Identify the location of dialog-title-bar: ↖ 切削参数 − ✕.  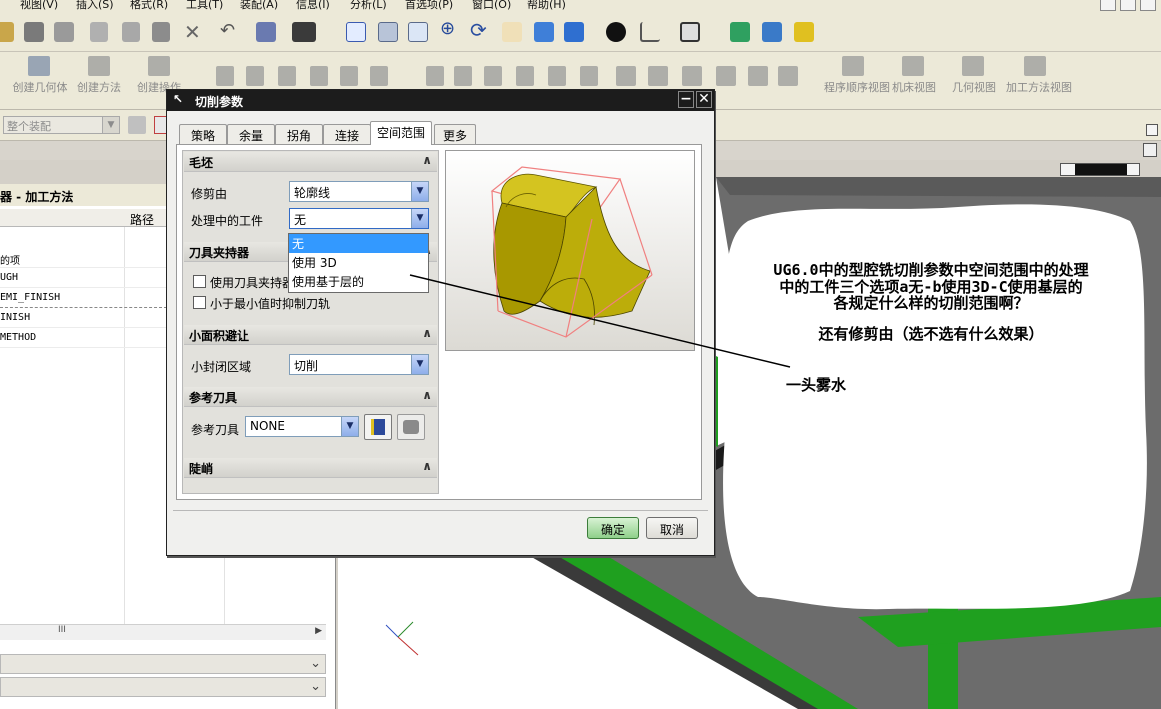
(440, 100).